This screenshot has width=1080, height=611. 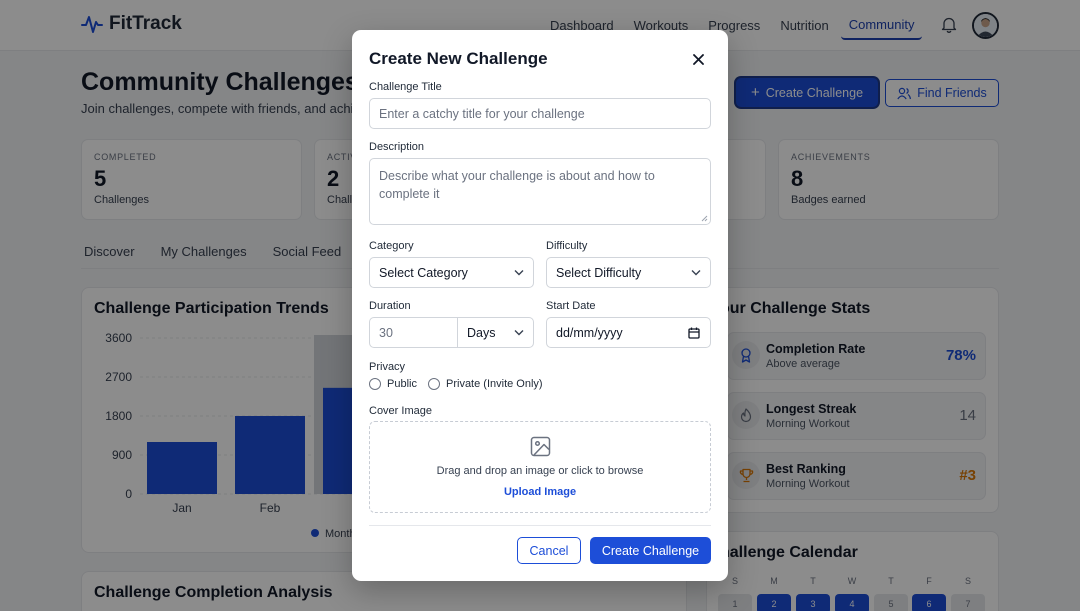 I want to click on resize-handle-icon, so click(x=704, y=218).